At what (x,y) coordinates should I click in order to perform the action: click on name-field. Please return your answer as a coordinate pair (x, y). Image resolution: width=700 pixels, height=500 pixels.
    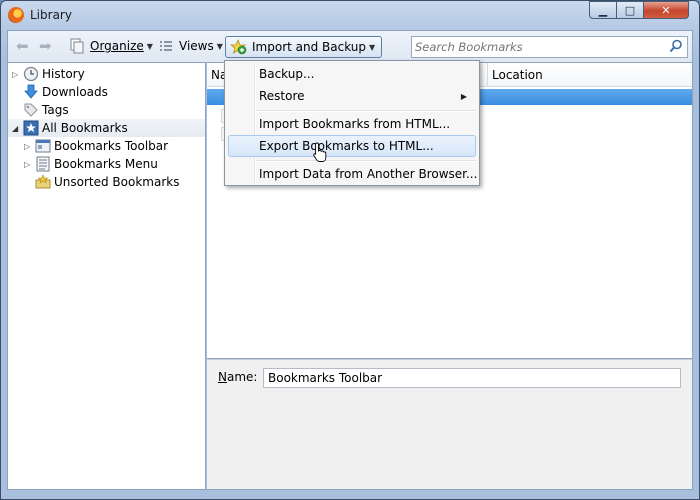
    Looking at the image, I should click on (472, 378).